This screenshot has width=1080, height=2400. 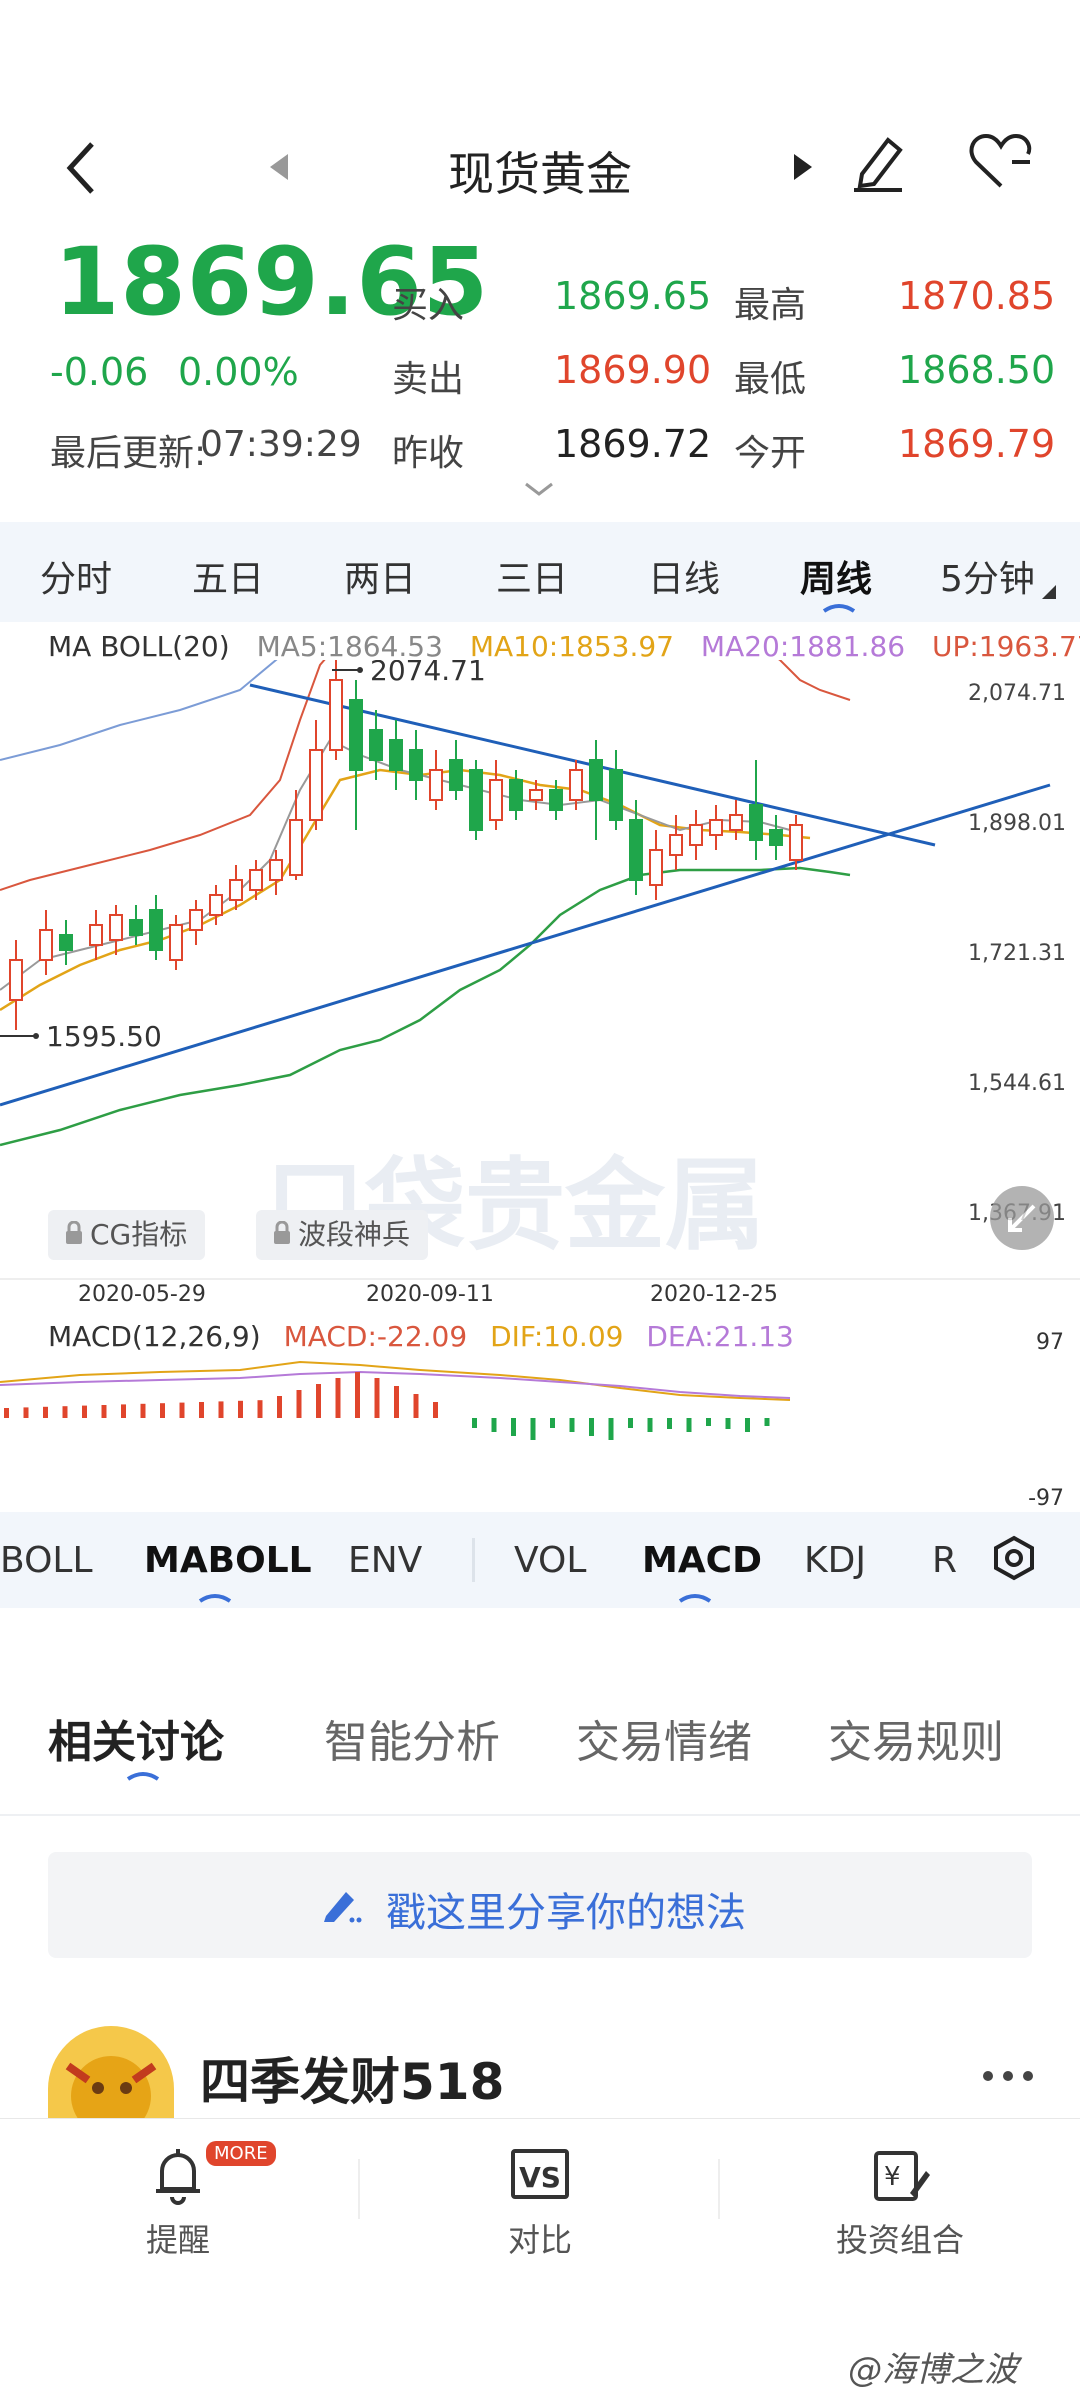 I want to click on cg-indicator-chip: CG指标, so click(x=127, y=1235).